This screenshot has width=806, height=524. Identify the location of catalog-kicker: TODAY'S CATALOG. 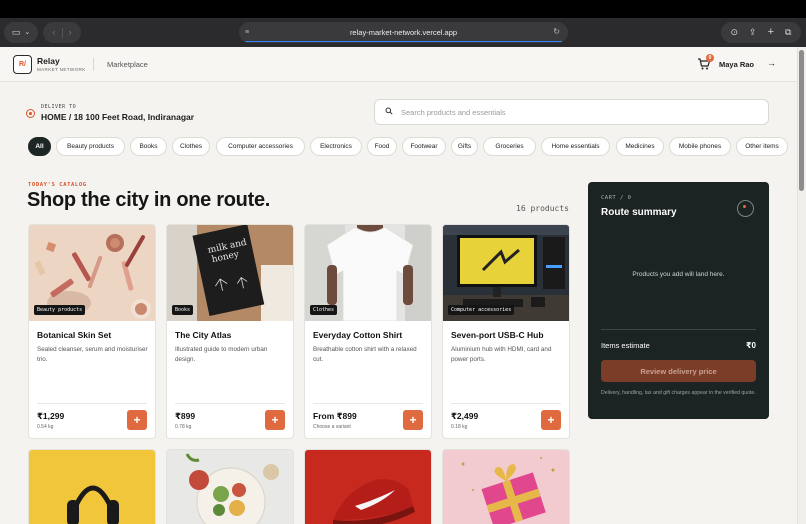
(57, 185).